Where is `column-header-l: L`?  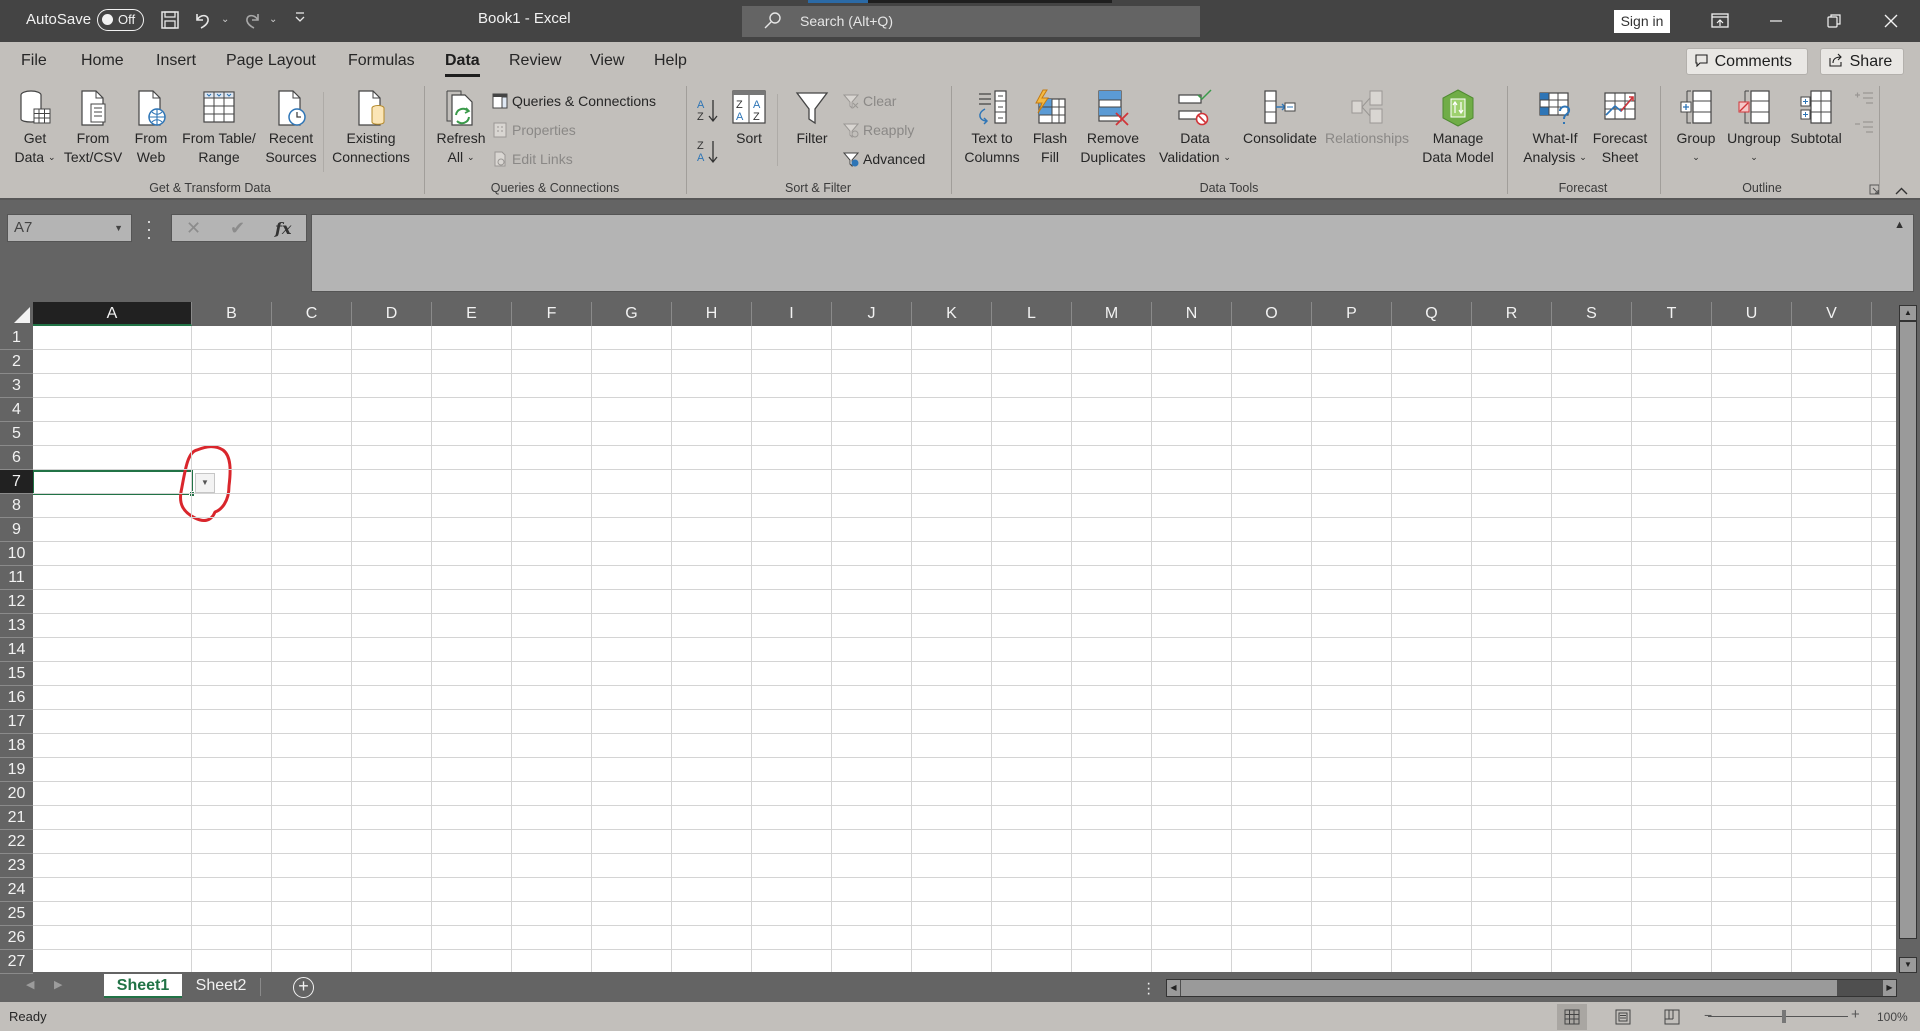
column-header-l: L is located at coordinates (1032, 314).